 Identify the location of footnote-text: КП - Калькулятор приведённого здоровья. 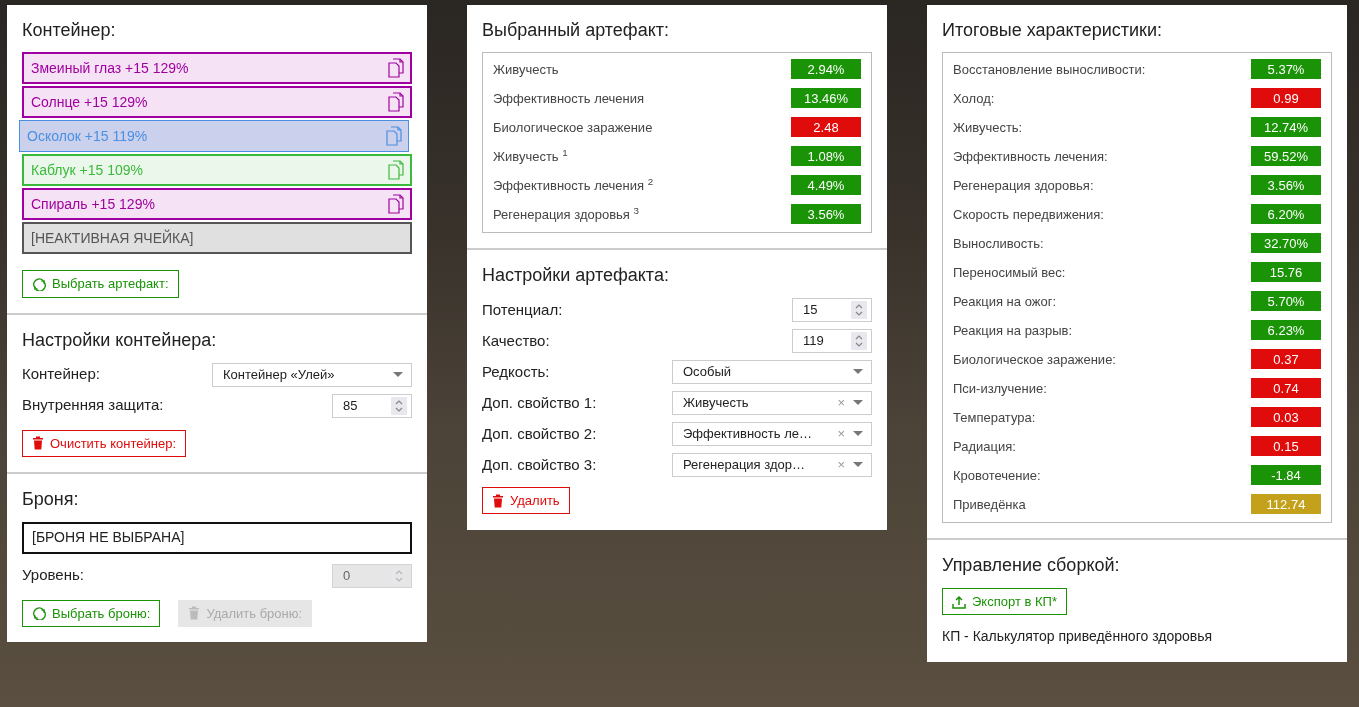
(1078, 636).